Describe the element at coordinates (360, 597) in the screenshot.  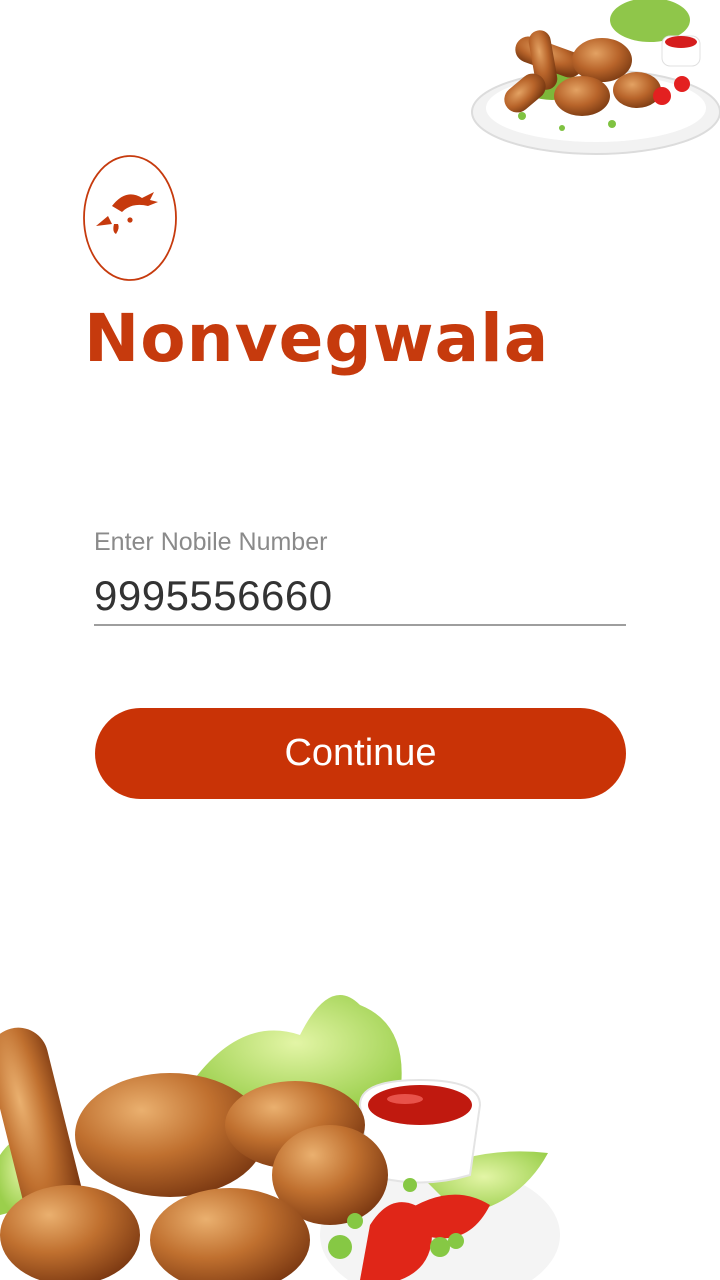
I see `phone-number-input` at that location.